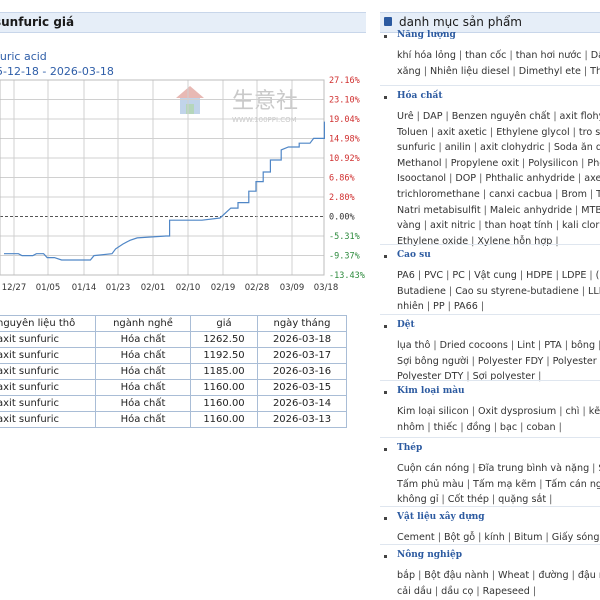  I want to click on product-link: Wheat, so click(513, 575).